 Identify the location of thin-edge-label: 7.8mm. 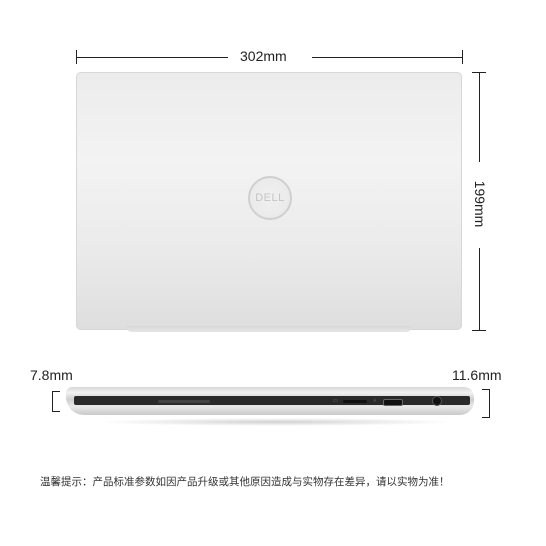
(51, 375).